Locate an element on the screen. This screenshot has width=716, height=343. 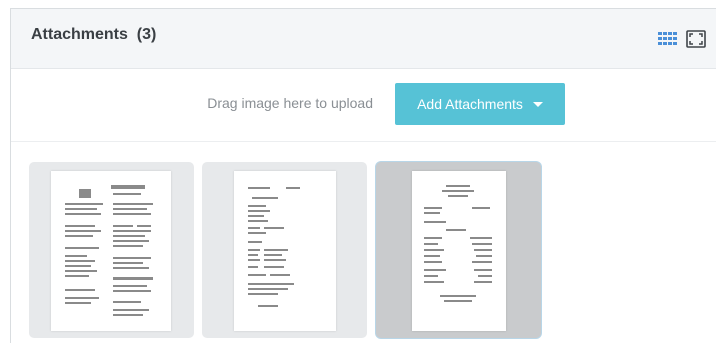
fullscreen-button is located at coordinates (696, 39).